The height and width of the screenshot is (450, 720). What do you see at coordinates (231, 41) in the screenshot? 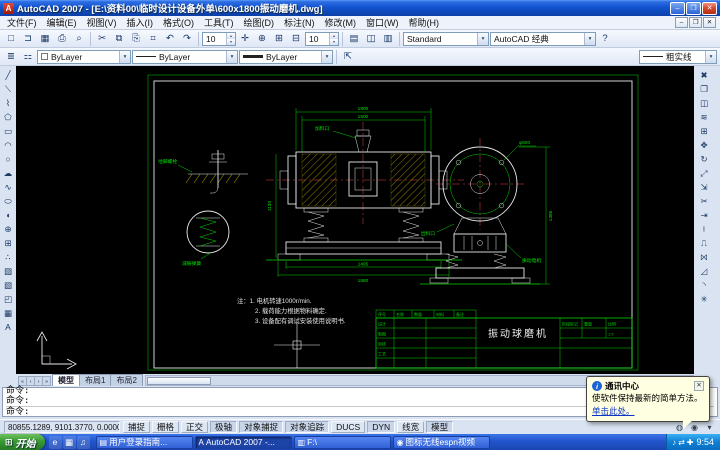
I see `value-spinner-1-down-icon: ▾` at bounding box center [231, 41].